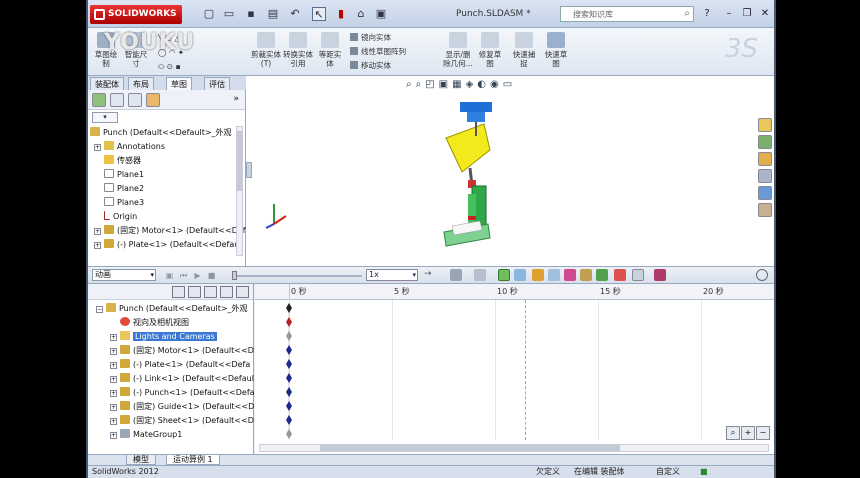 Image resolution: width=860 pixels, height=478 pixels. Describe the element at coordinates (638, 275) in the screenshot. I see `results-plots-icon` at that location.